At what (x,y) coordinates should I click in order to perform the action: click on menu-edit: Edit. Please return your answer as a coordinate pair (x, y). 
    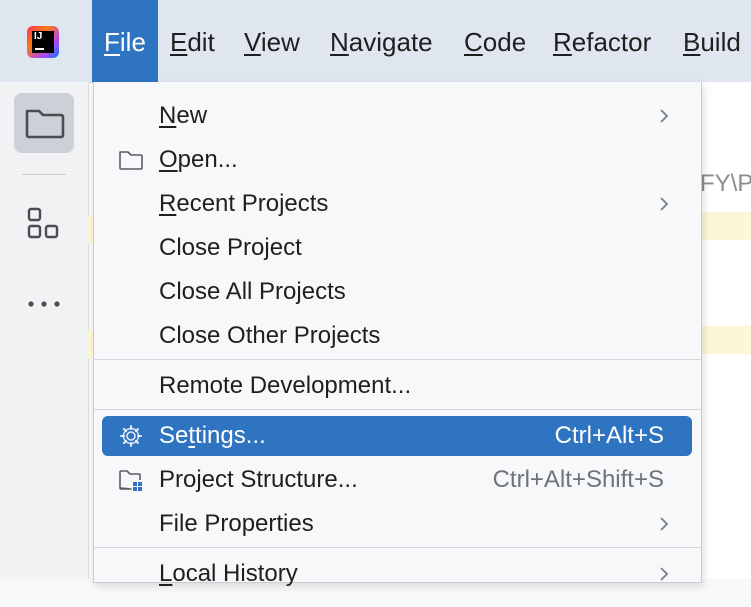
    Looking at the image, I should click on (192, 41).